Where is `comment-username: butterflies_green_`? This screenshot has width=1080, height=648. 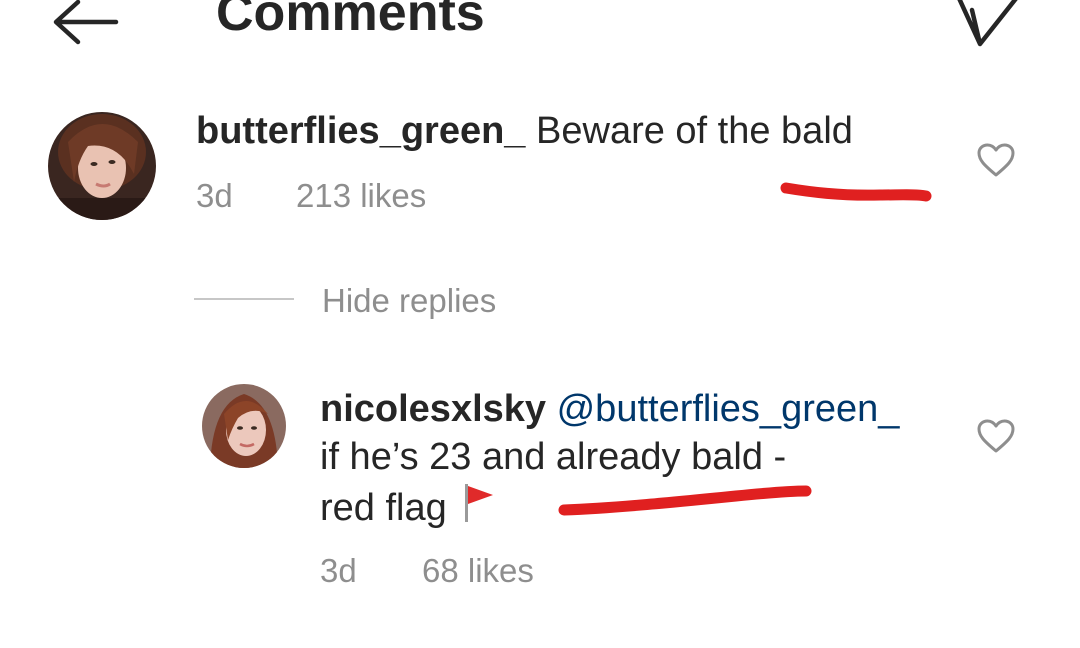
comment-username: butterflies_green_ is located at coordinates (360, 131).